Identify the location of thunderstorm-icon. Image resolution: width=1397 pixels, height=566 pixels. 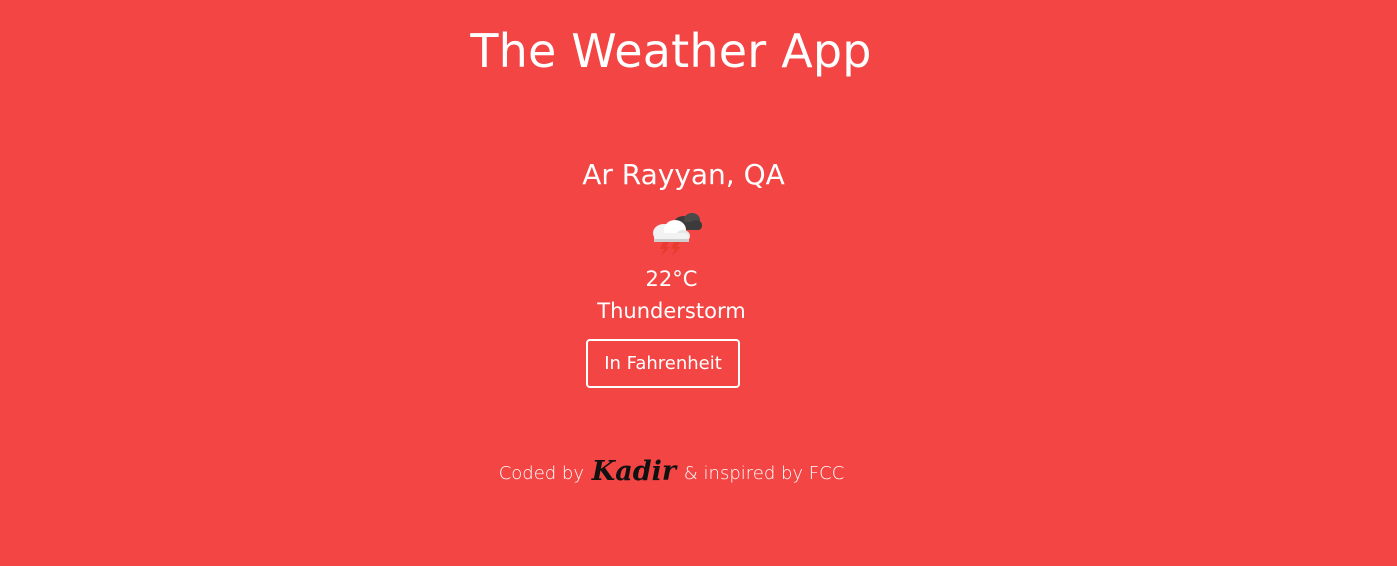
(677, 234).